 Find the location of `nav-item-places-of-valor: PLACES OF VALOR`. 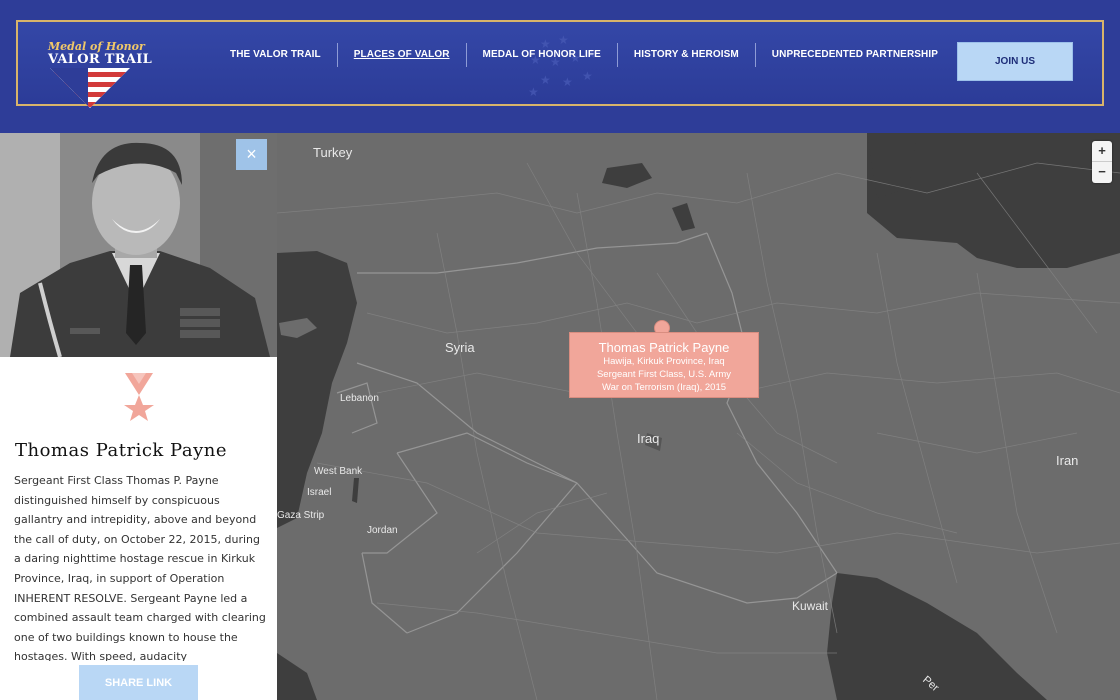

nav-item-places-of-valor: PLACES OF VALOR is located at coordinates (402, 55).